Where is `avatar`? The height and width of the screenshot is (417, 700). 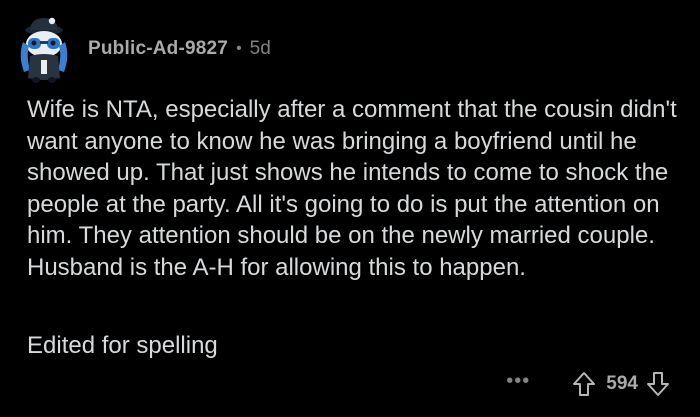 avatar is located at coordinates (44, 51).